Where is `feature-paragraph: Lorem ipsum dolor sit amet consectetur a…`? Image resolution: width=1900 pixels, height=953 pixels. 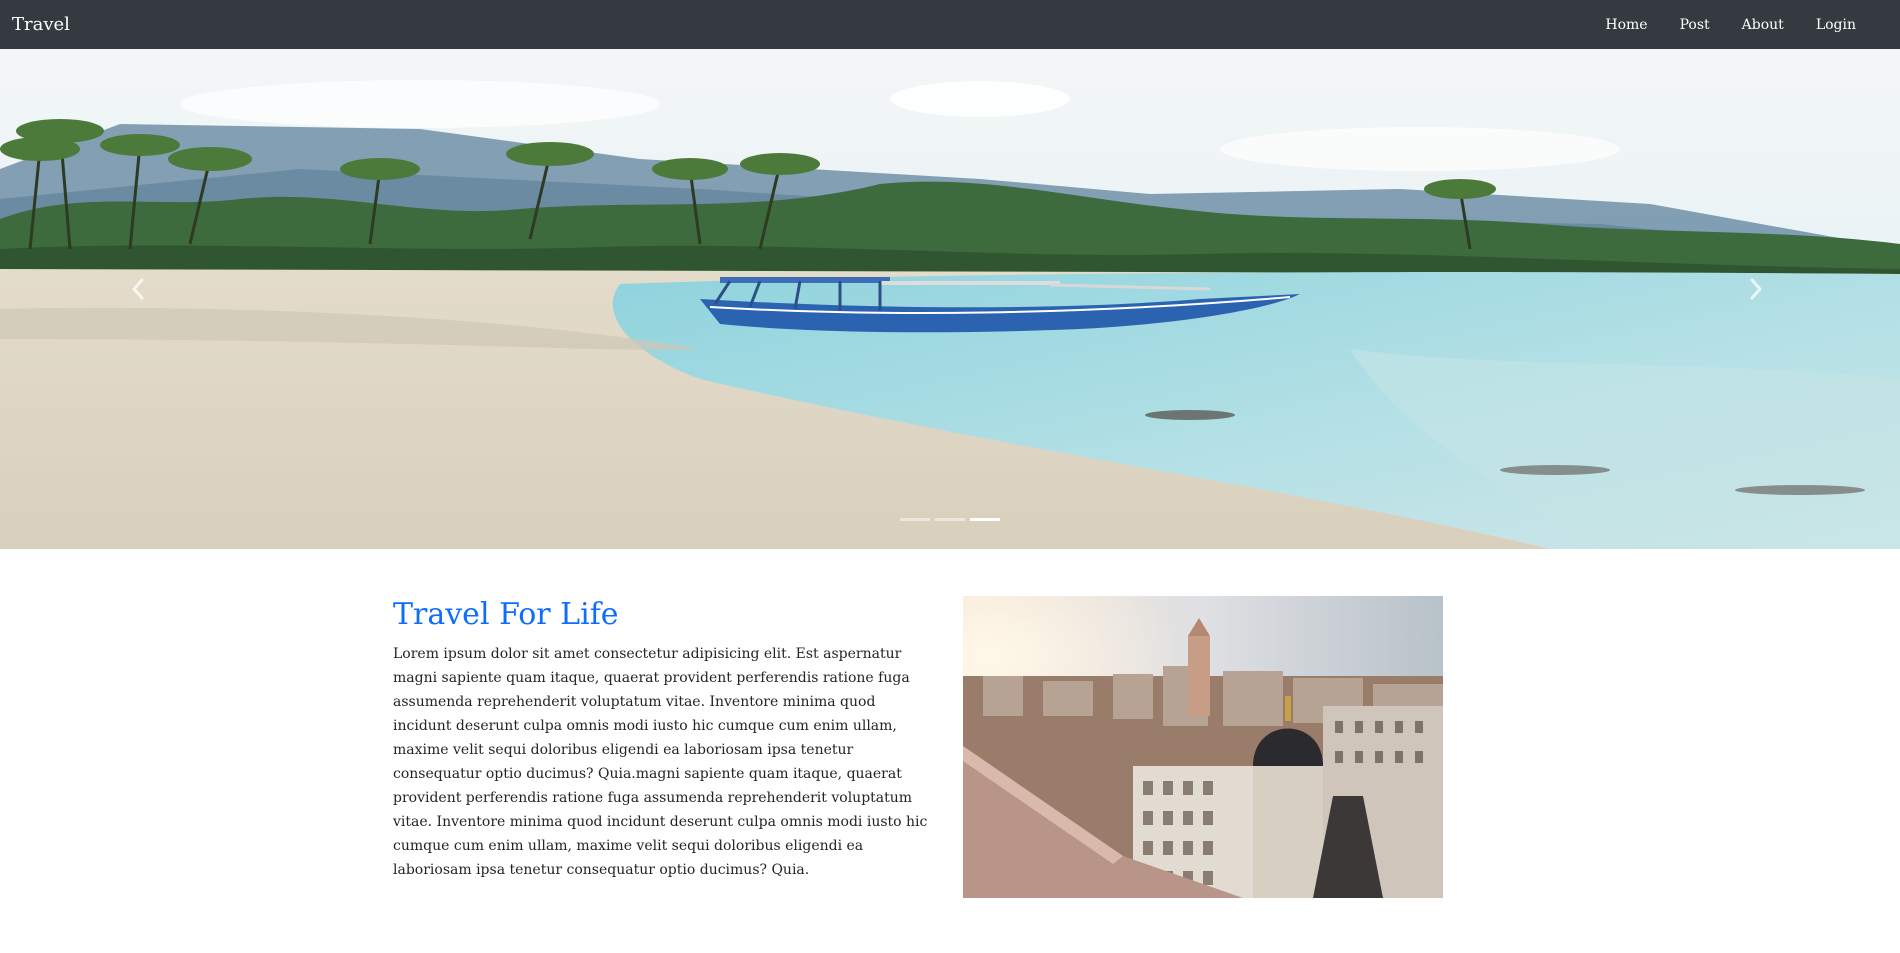 feature-paragraph: Lorem ipsum dolor sit amet consectetur a… is located at coordinates (660, 762).